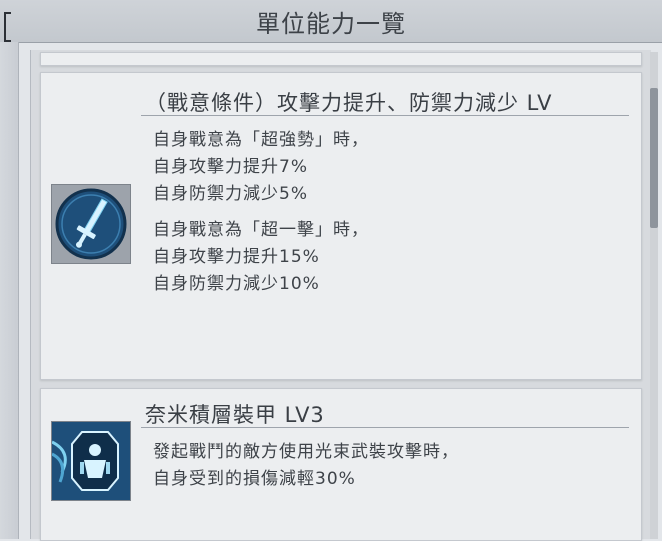 This screenshot has height=541, width=662. Describe the element at coordinates (236, 284) in the screenshot. I see `description-line: 自身防禦力減少10%` at that location.